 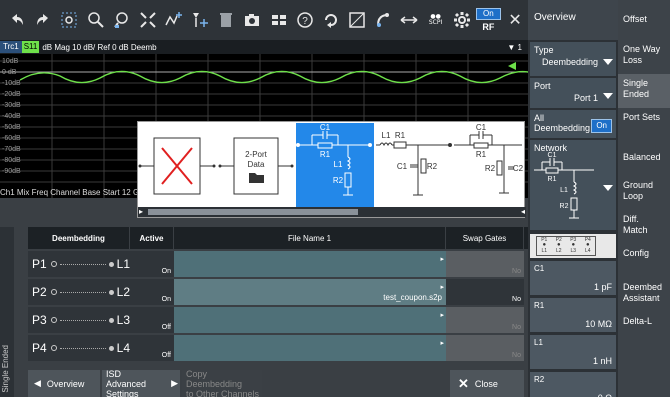 What do you see at coordinates (409, 20) in the screenshot?
I see `arrows-icon` at bounding box center [409, 20].